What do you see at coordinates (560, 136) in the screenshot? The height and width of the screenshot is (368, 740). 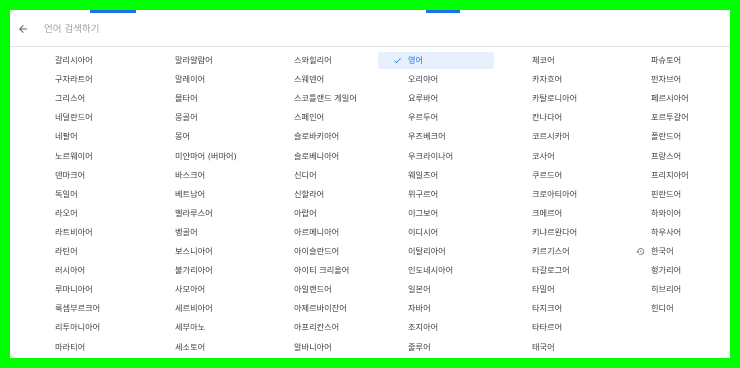 I see `language-option: 코르시카어` at bounding box center [560, 136].